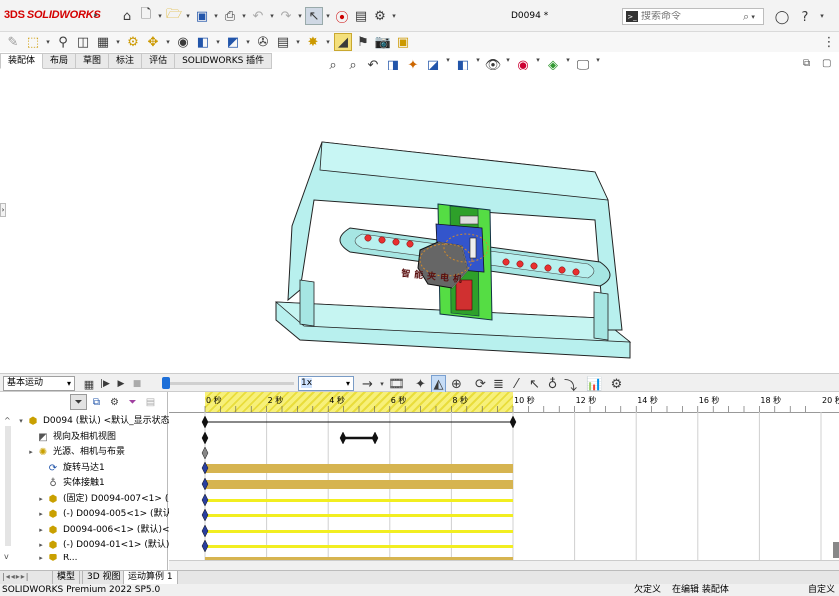 The image size is (839, 596). Describe the element at coordinates (420, 384) in the screenshot. I see `animation-wizard-icon: ✦` at that location.